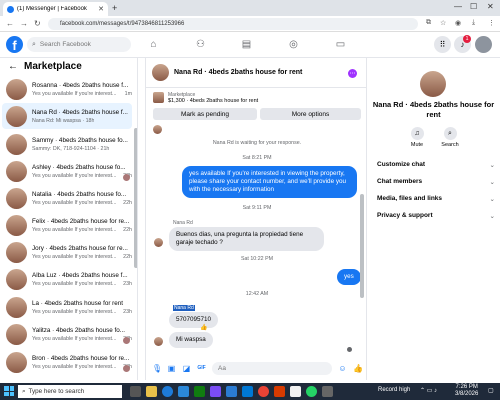 Image resolution: width=500 pixels, height=400 pixels. Describe the element at coordinates (428, 390) in the screenshot. I see `system-tray-icons: ⌃ ▭ ♪` at that location.